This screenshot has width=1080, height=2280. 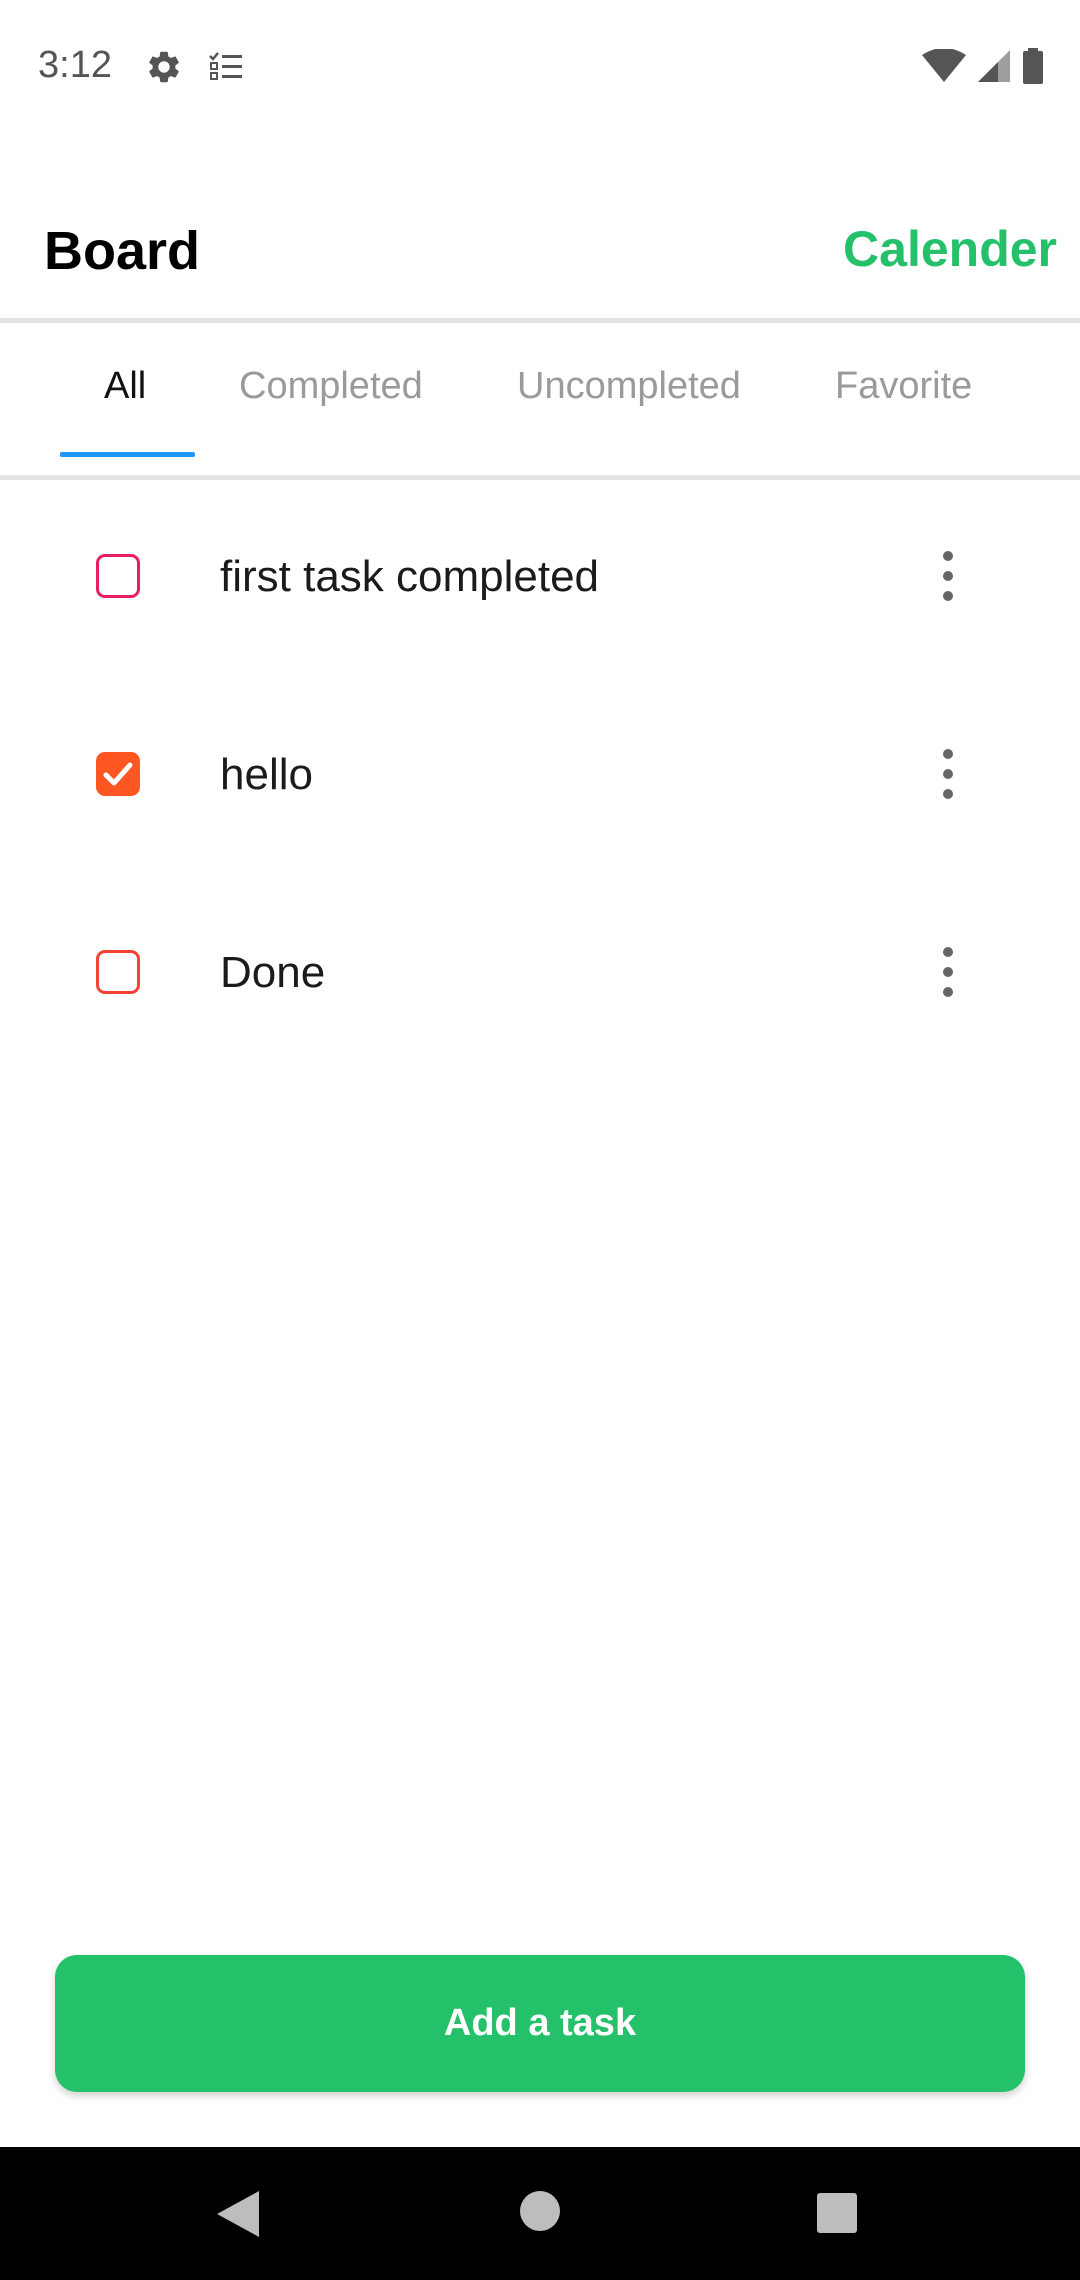 I want to click on tab-uncompleted: Uncompleted, so click(x=629, y=386).